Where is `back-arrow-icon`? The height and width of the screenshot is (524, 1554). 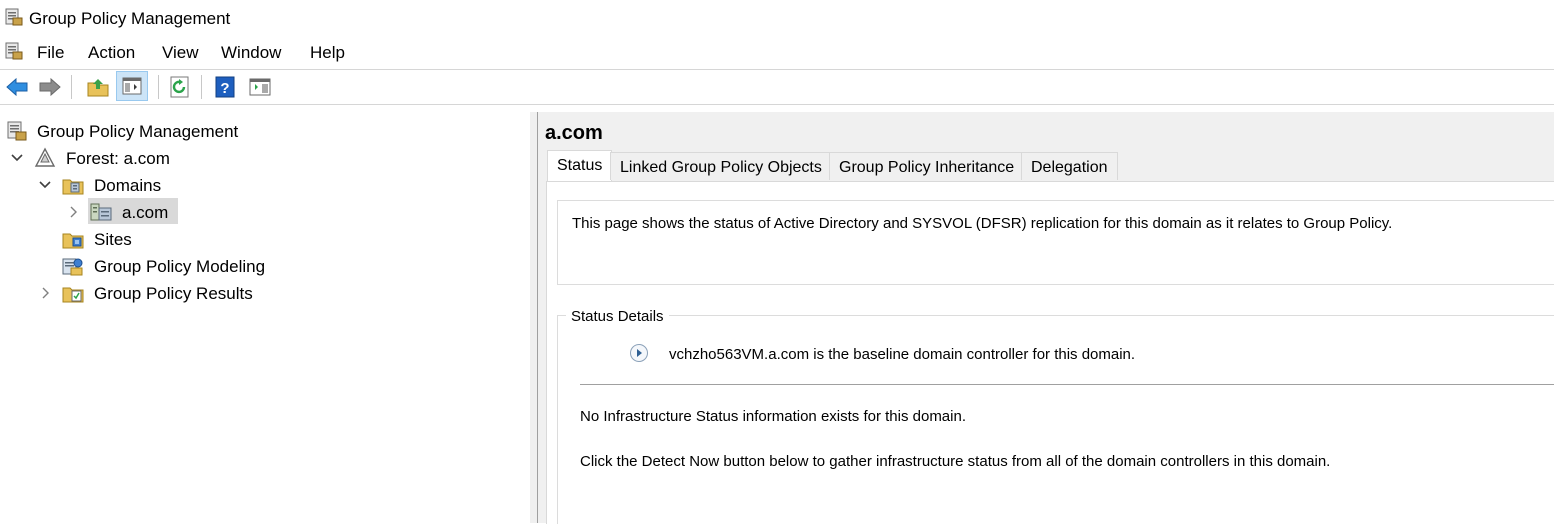
back-arrow-icon is located at coordinates (17, 87).